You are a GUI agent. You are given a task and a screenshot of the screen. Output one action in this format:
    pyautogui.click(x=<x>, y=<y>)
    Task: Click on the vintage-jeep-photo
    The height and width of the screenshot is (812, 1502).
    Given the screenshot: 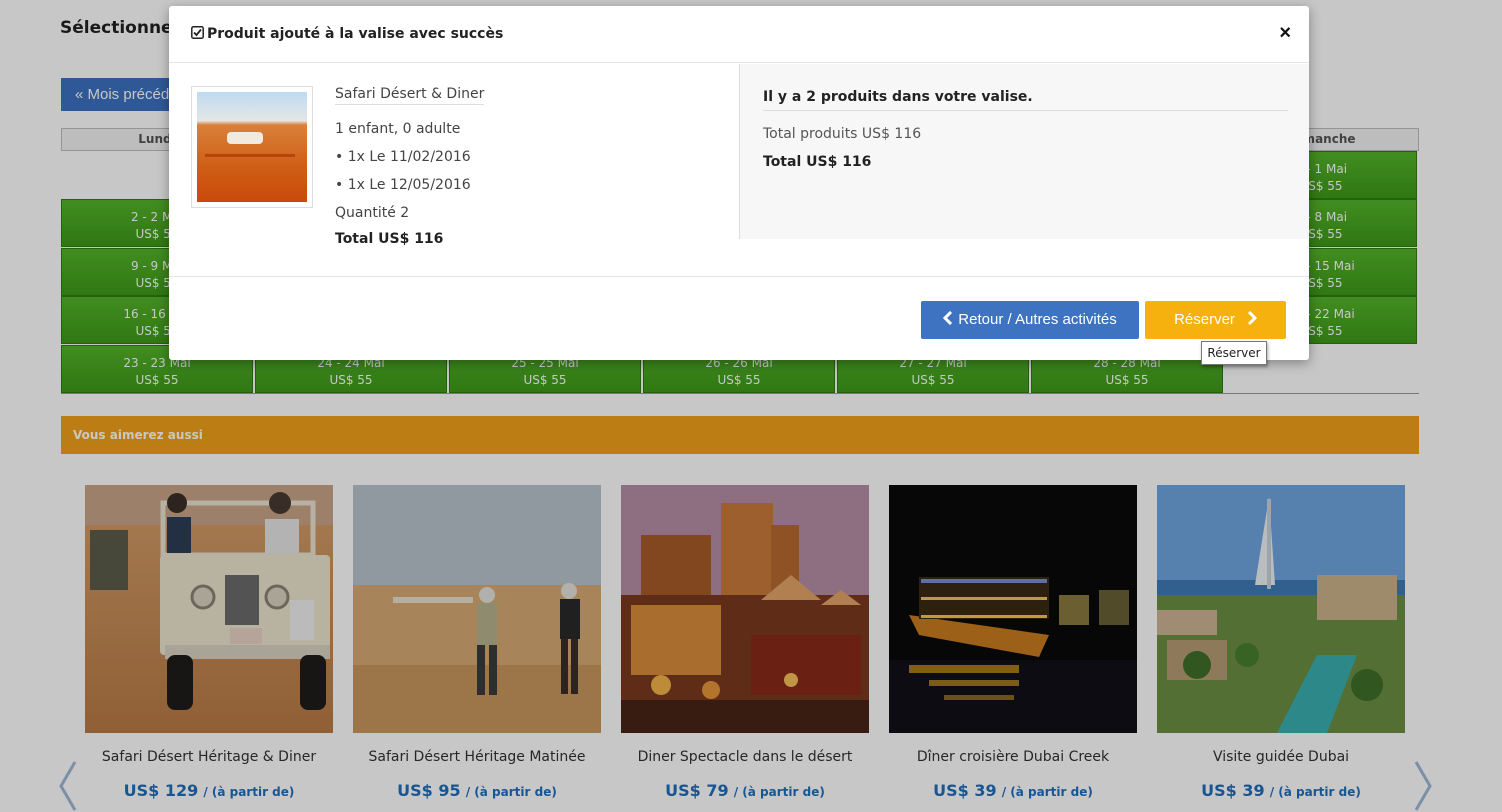 What is the action you would take?
    pyautogui.click(x=209, y=609)
    